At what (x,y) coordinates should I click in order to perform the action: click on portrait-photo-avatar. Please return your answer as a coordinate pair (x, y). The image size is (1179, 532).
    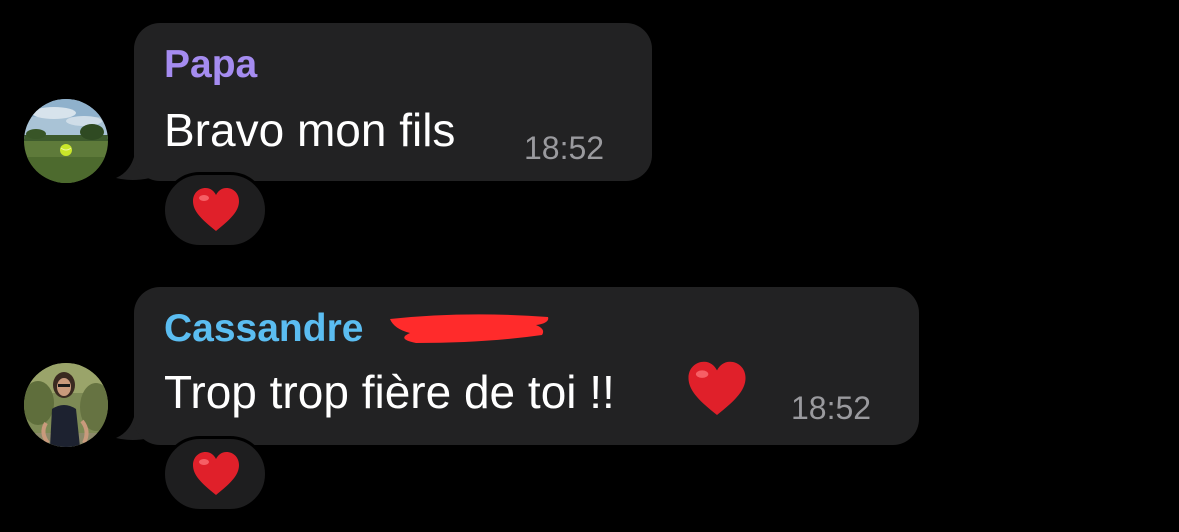
    Looking at the image, I should click on (66, 405).